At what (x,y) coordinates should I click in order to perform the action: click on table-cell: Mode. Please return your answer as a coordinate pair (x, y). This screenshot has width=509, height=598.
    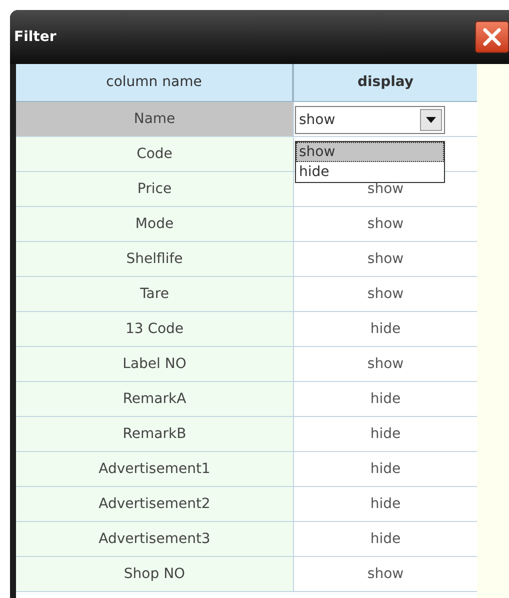
    Looking at the image, I should click on (155, 224).